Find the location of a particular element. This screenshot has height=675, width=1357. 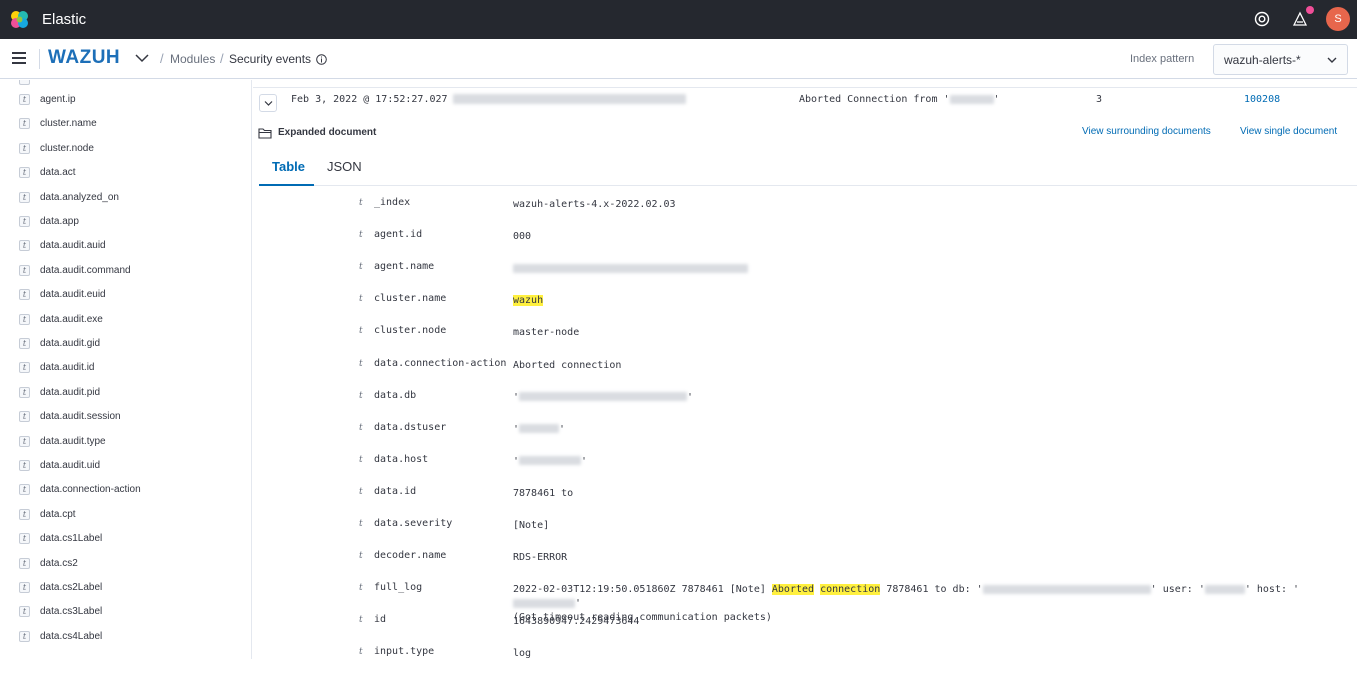

field-item: t data.audit.uid is located at coordinates (125, 466).